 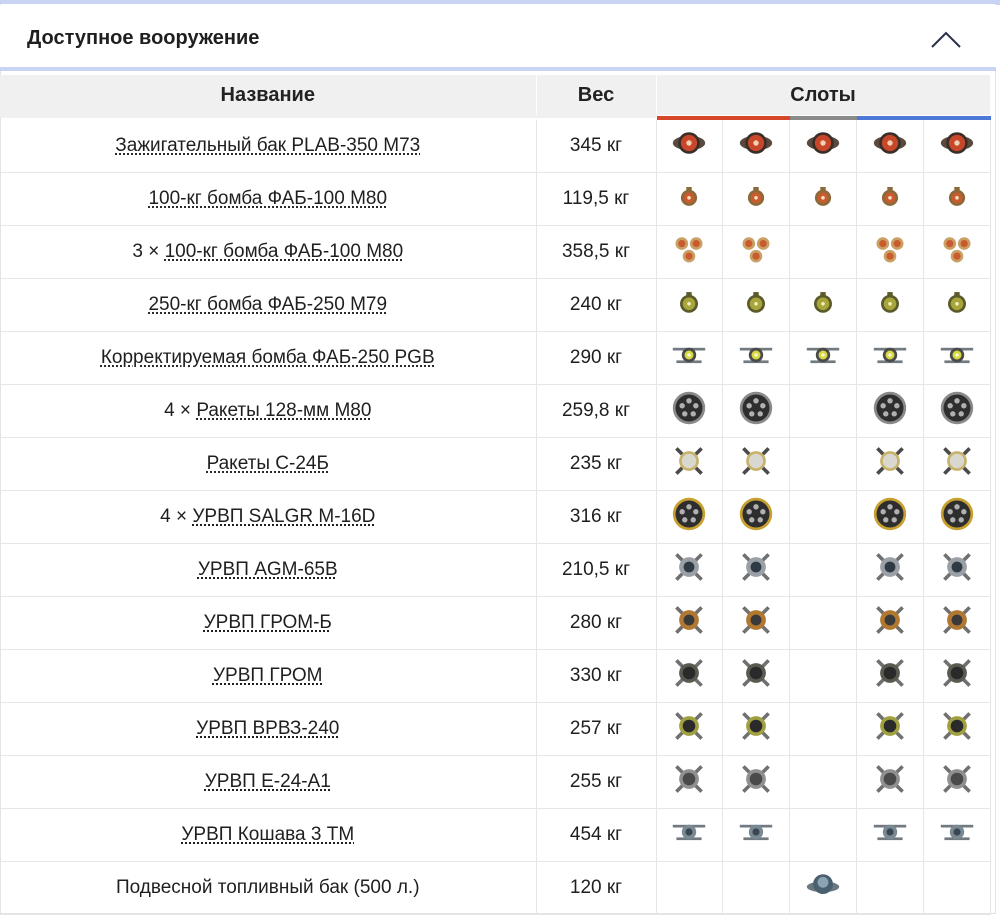 I want to click on weapon-name-link: Ракеты 128-мм М80, so click(x=283, y=410).